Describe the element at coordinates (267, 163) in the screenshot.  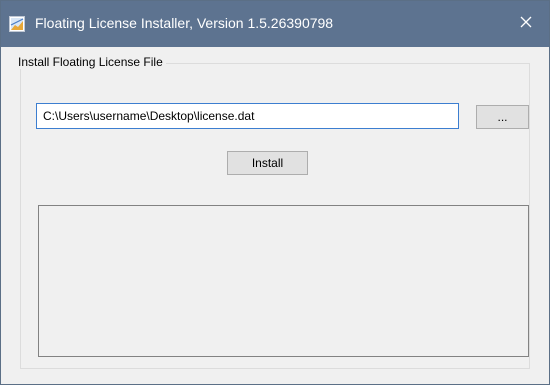
I see `install-button: Install` at that location.